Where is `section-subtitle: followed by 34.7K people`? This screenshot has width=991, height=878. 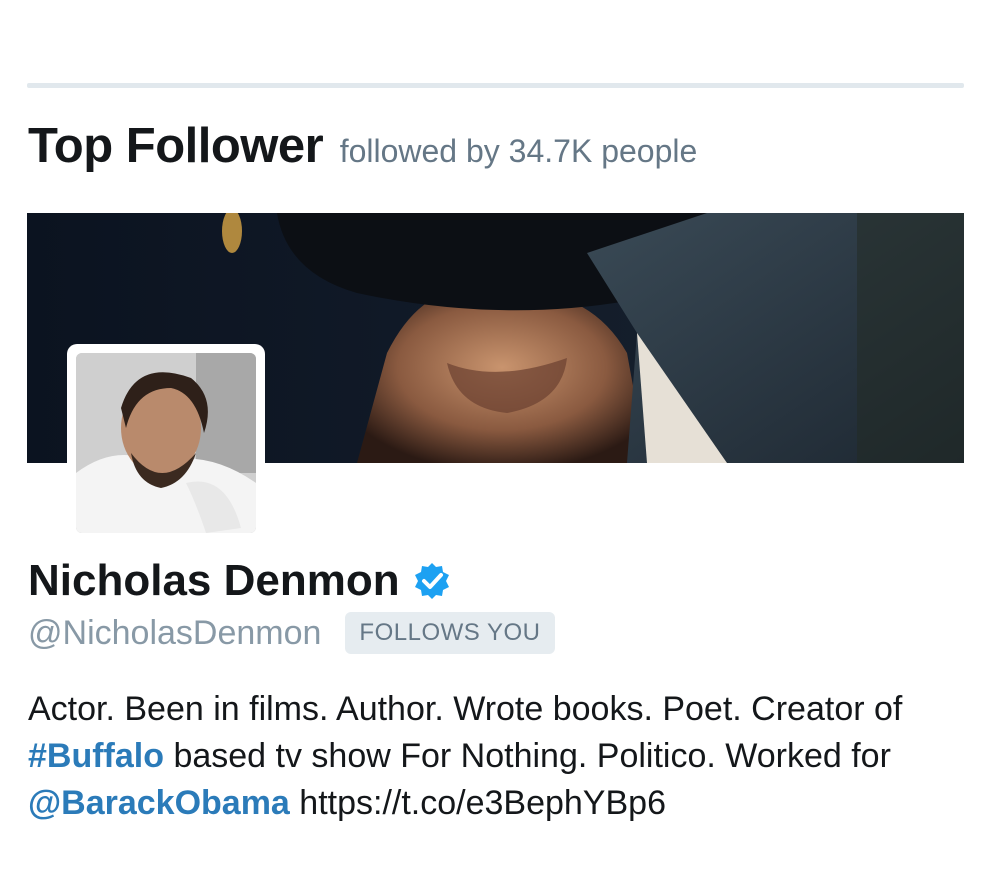 section-subtitle: followed by 34.7K people is located at coordinates (518, 151).